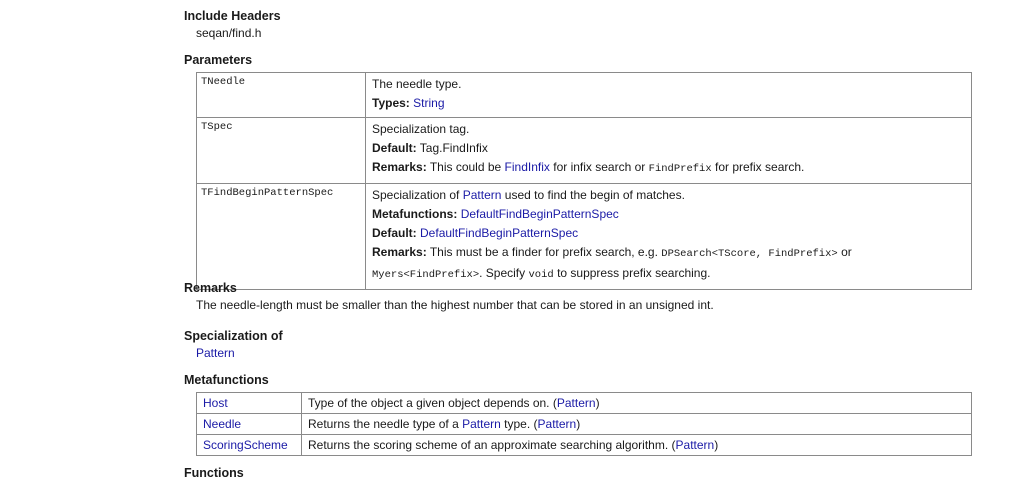 The width and height of the screenshot is (1009, 480). I want to click on metafunction-desc-text: Returns the needle type of a, so click(383, 424).